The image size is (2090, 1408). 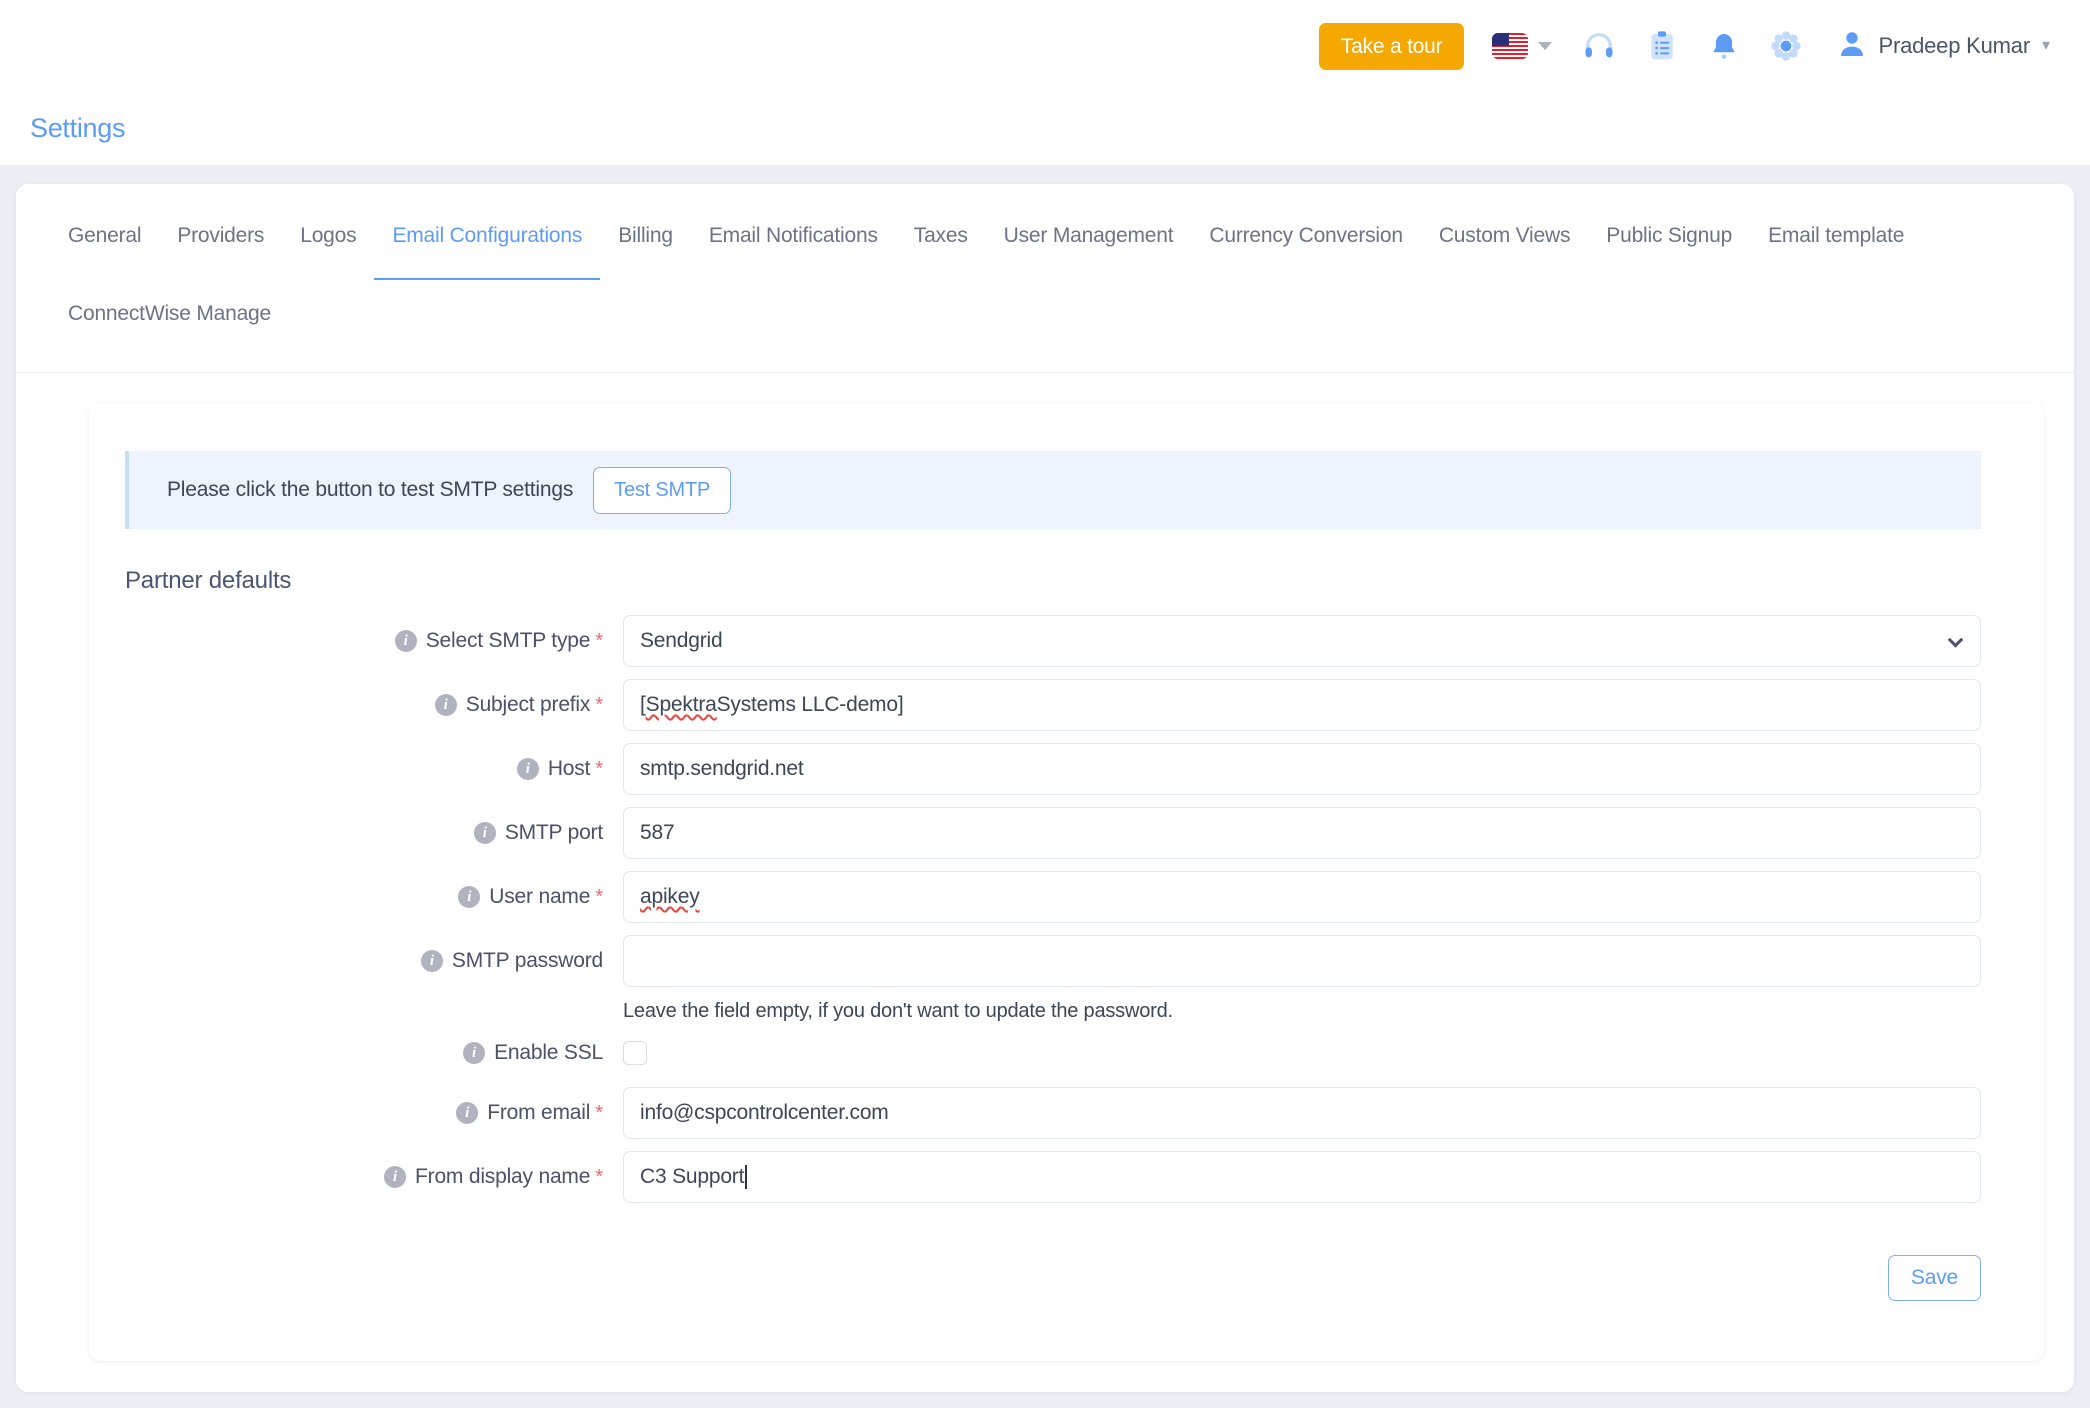 I want to click on label-enable-ssl: Enable SSL, so click(x=548, y=1052).